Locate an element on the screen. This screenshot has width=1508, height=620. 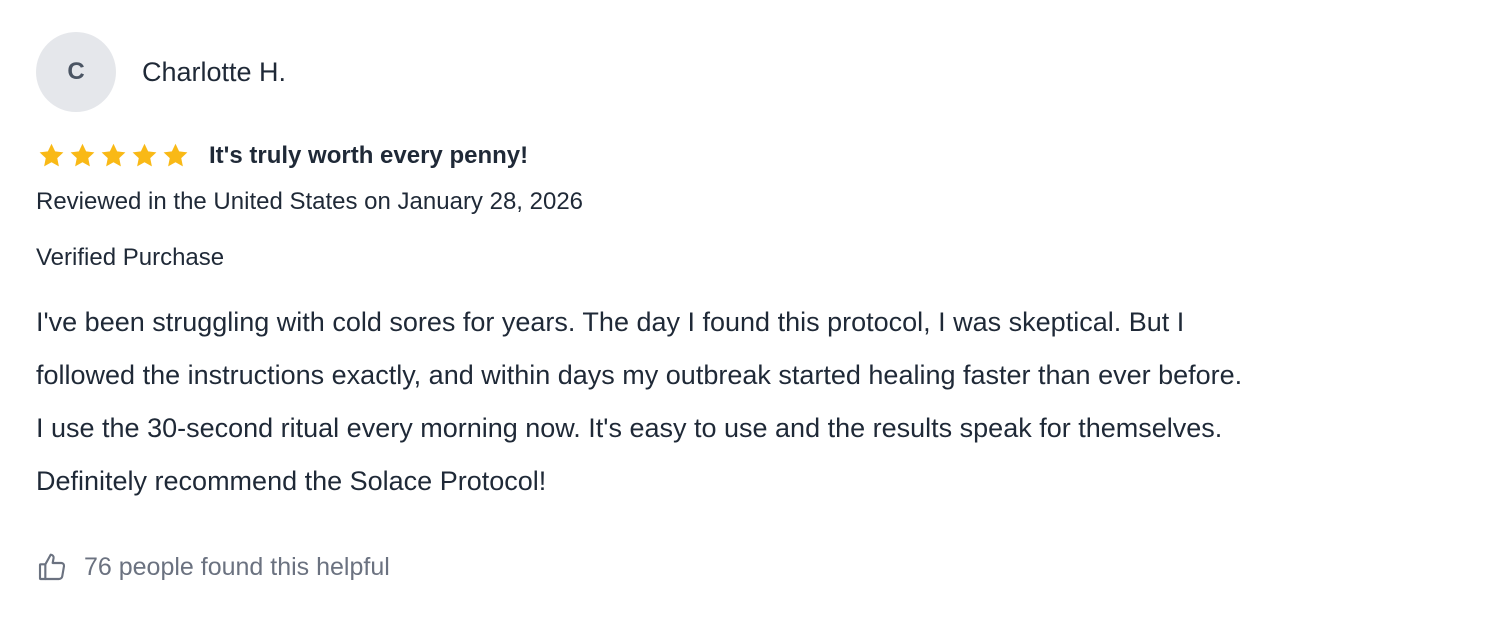
star-rating is located at coordinates (113, 156).